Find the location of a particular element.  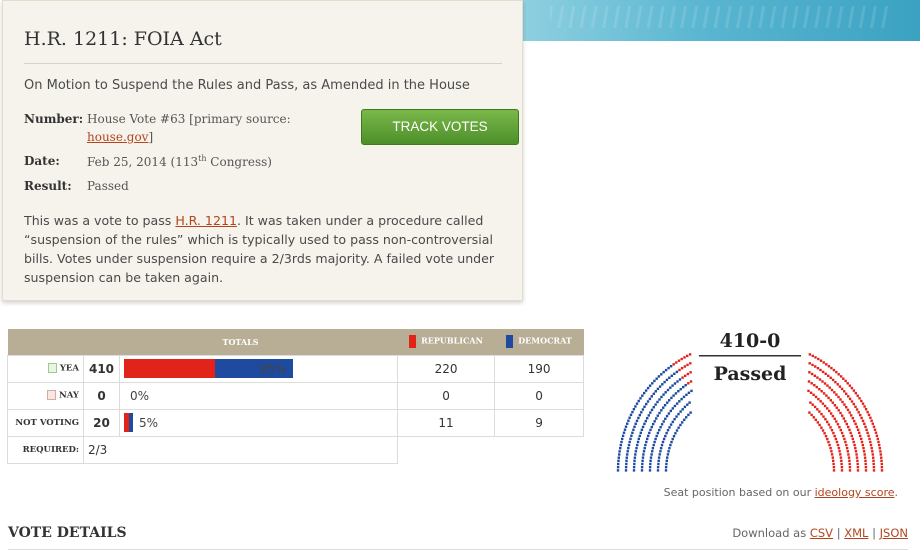

not-voting-bar: 5% is located at coordinates (258, 422).